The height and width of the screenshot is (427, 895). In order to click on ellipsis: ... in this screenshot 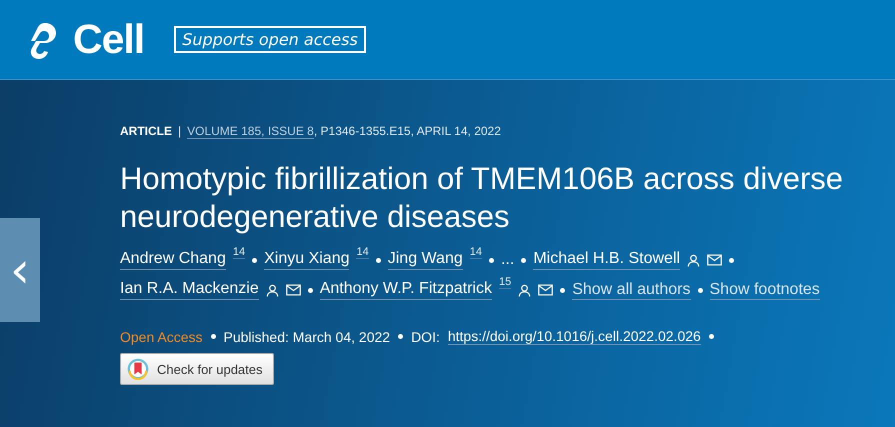, I will do `click(507, 260)`.